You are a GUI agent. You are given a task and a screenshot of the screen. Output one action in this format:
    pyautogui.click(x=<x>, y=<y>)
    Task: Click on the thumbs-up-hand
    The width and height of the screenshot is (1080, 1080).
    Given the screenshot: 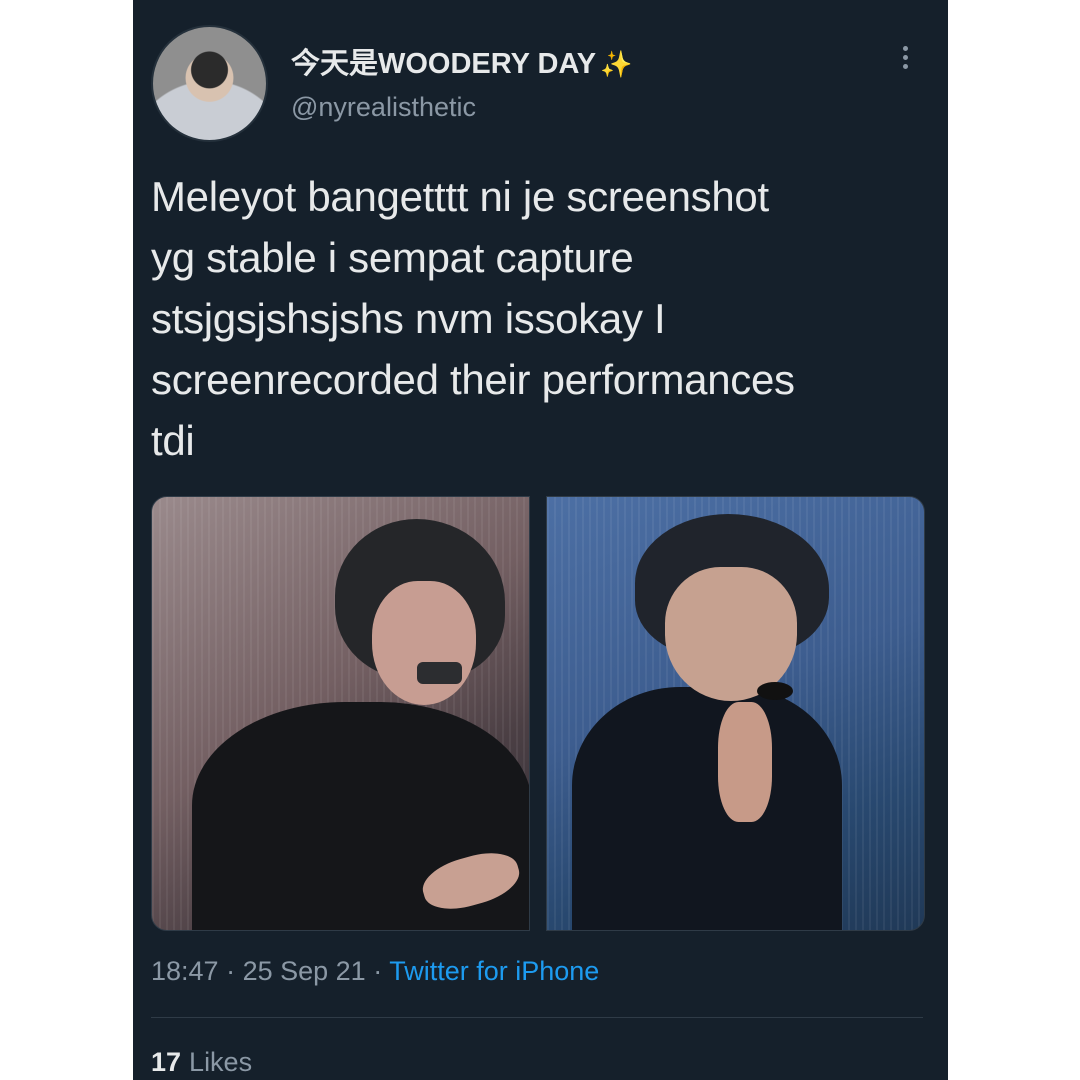 What is the action you would take?
    pyautogui.click(x=745, y=762)
    